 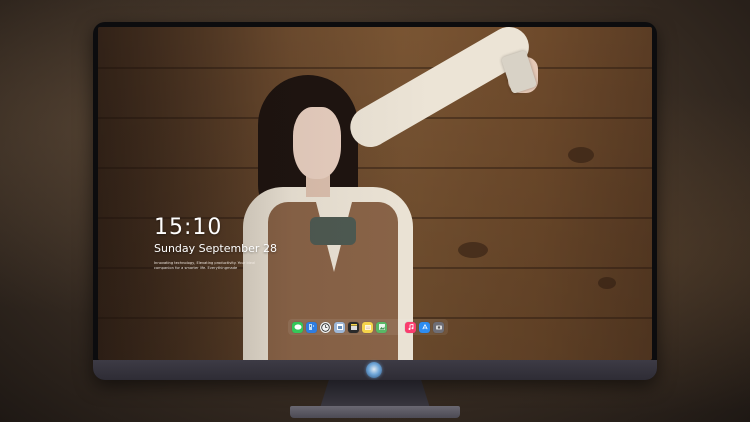 I want to click on photos-icon, so click(x=381, y=327).